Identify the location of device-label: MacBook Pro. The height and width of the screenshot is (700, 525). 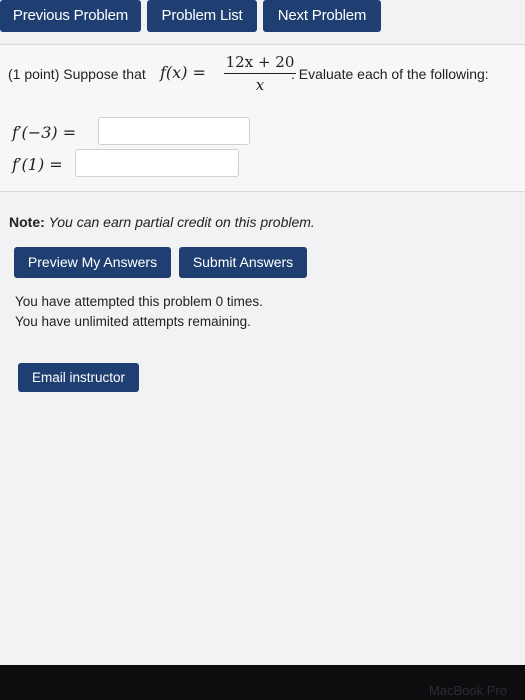
(467, 690).